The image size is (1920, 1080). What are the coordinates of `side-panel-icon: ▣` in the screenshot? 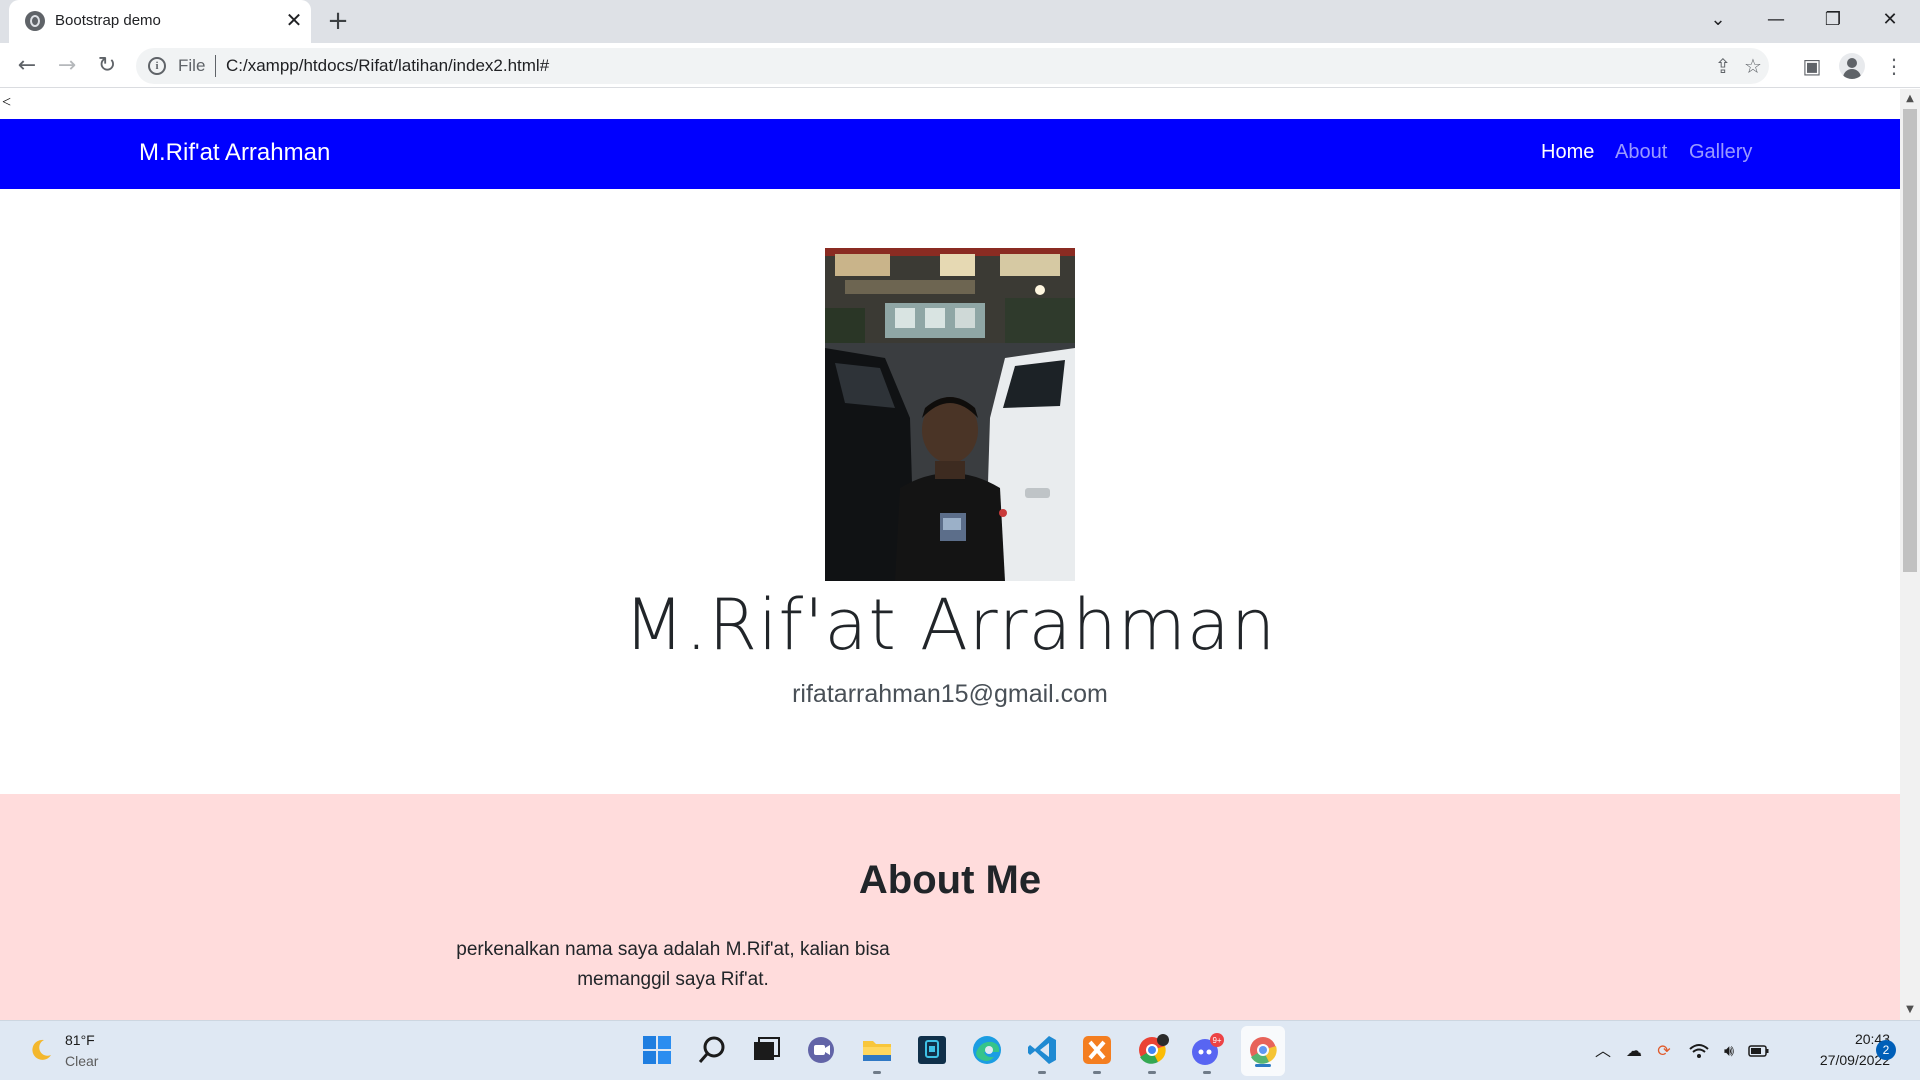 It's located at (1812, 66).